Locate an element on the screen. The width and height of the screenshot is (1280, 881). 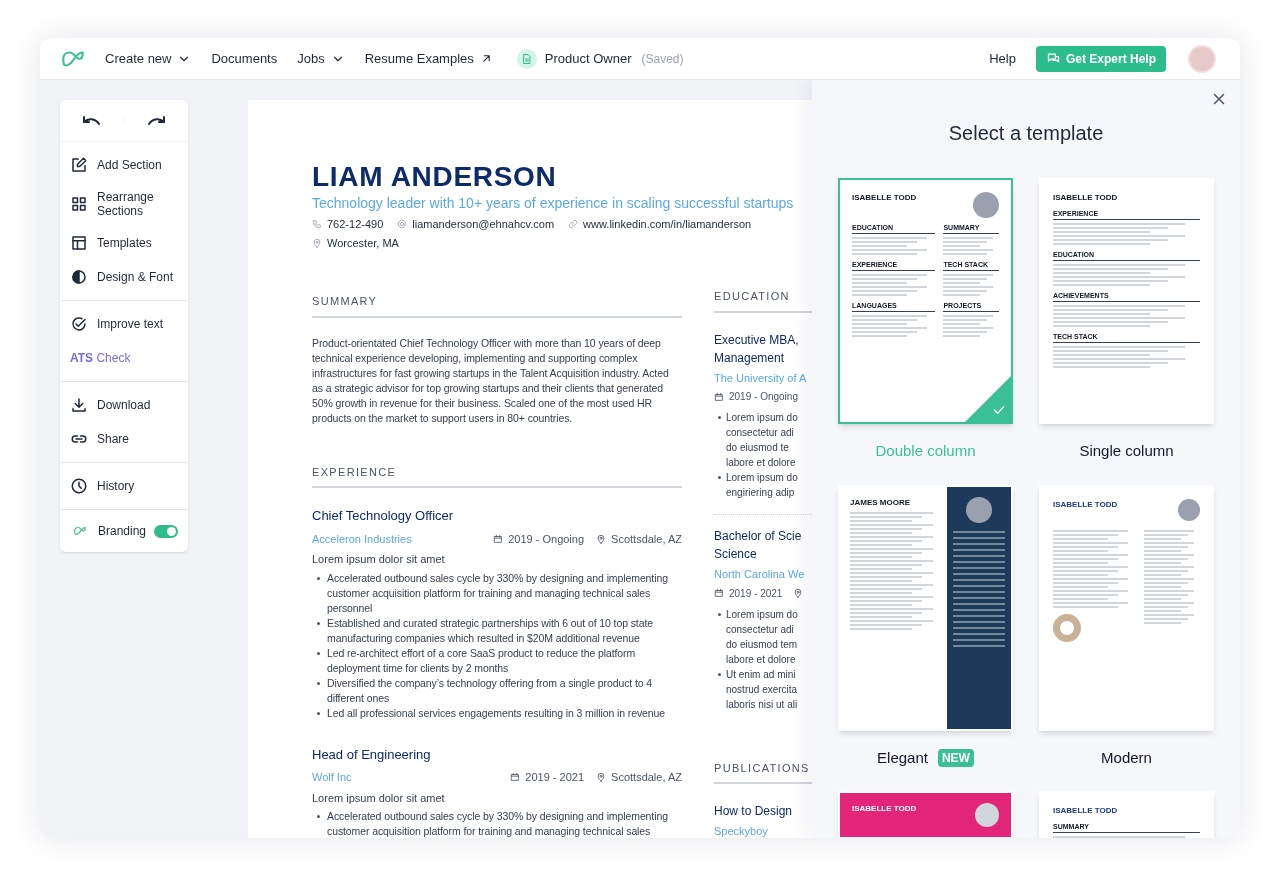
resume-tagline: Technology leader with 10+ years of experience in scaling successful startups is located at coordinates (553, 203).